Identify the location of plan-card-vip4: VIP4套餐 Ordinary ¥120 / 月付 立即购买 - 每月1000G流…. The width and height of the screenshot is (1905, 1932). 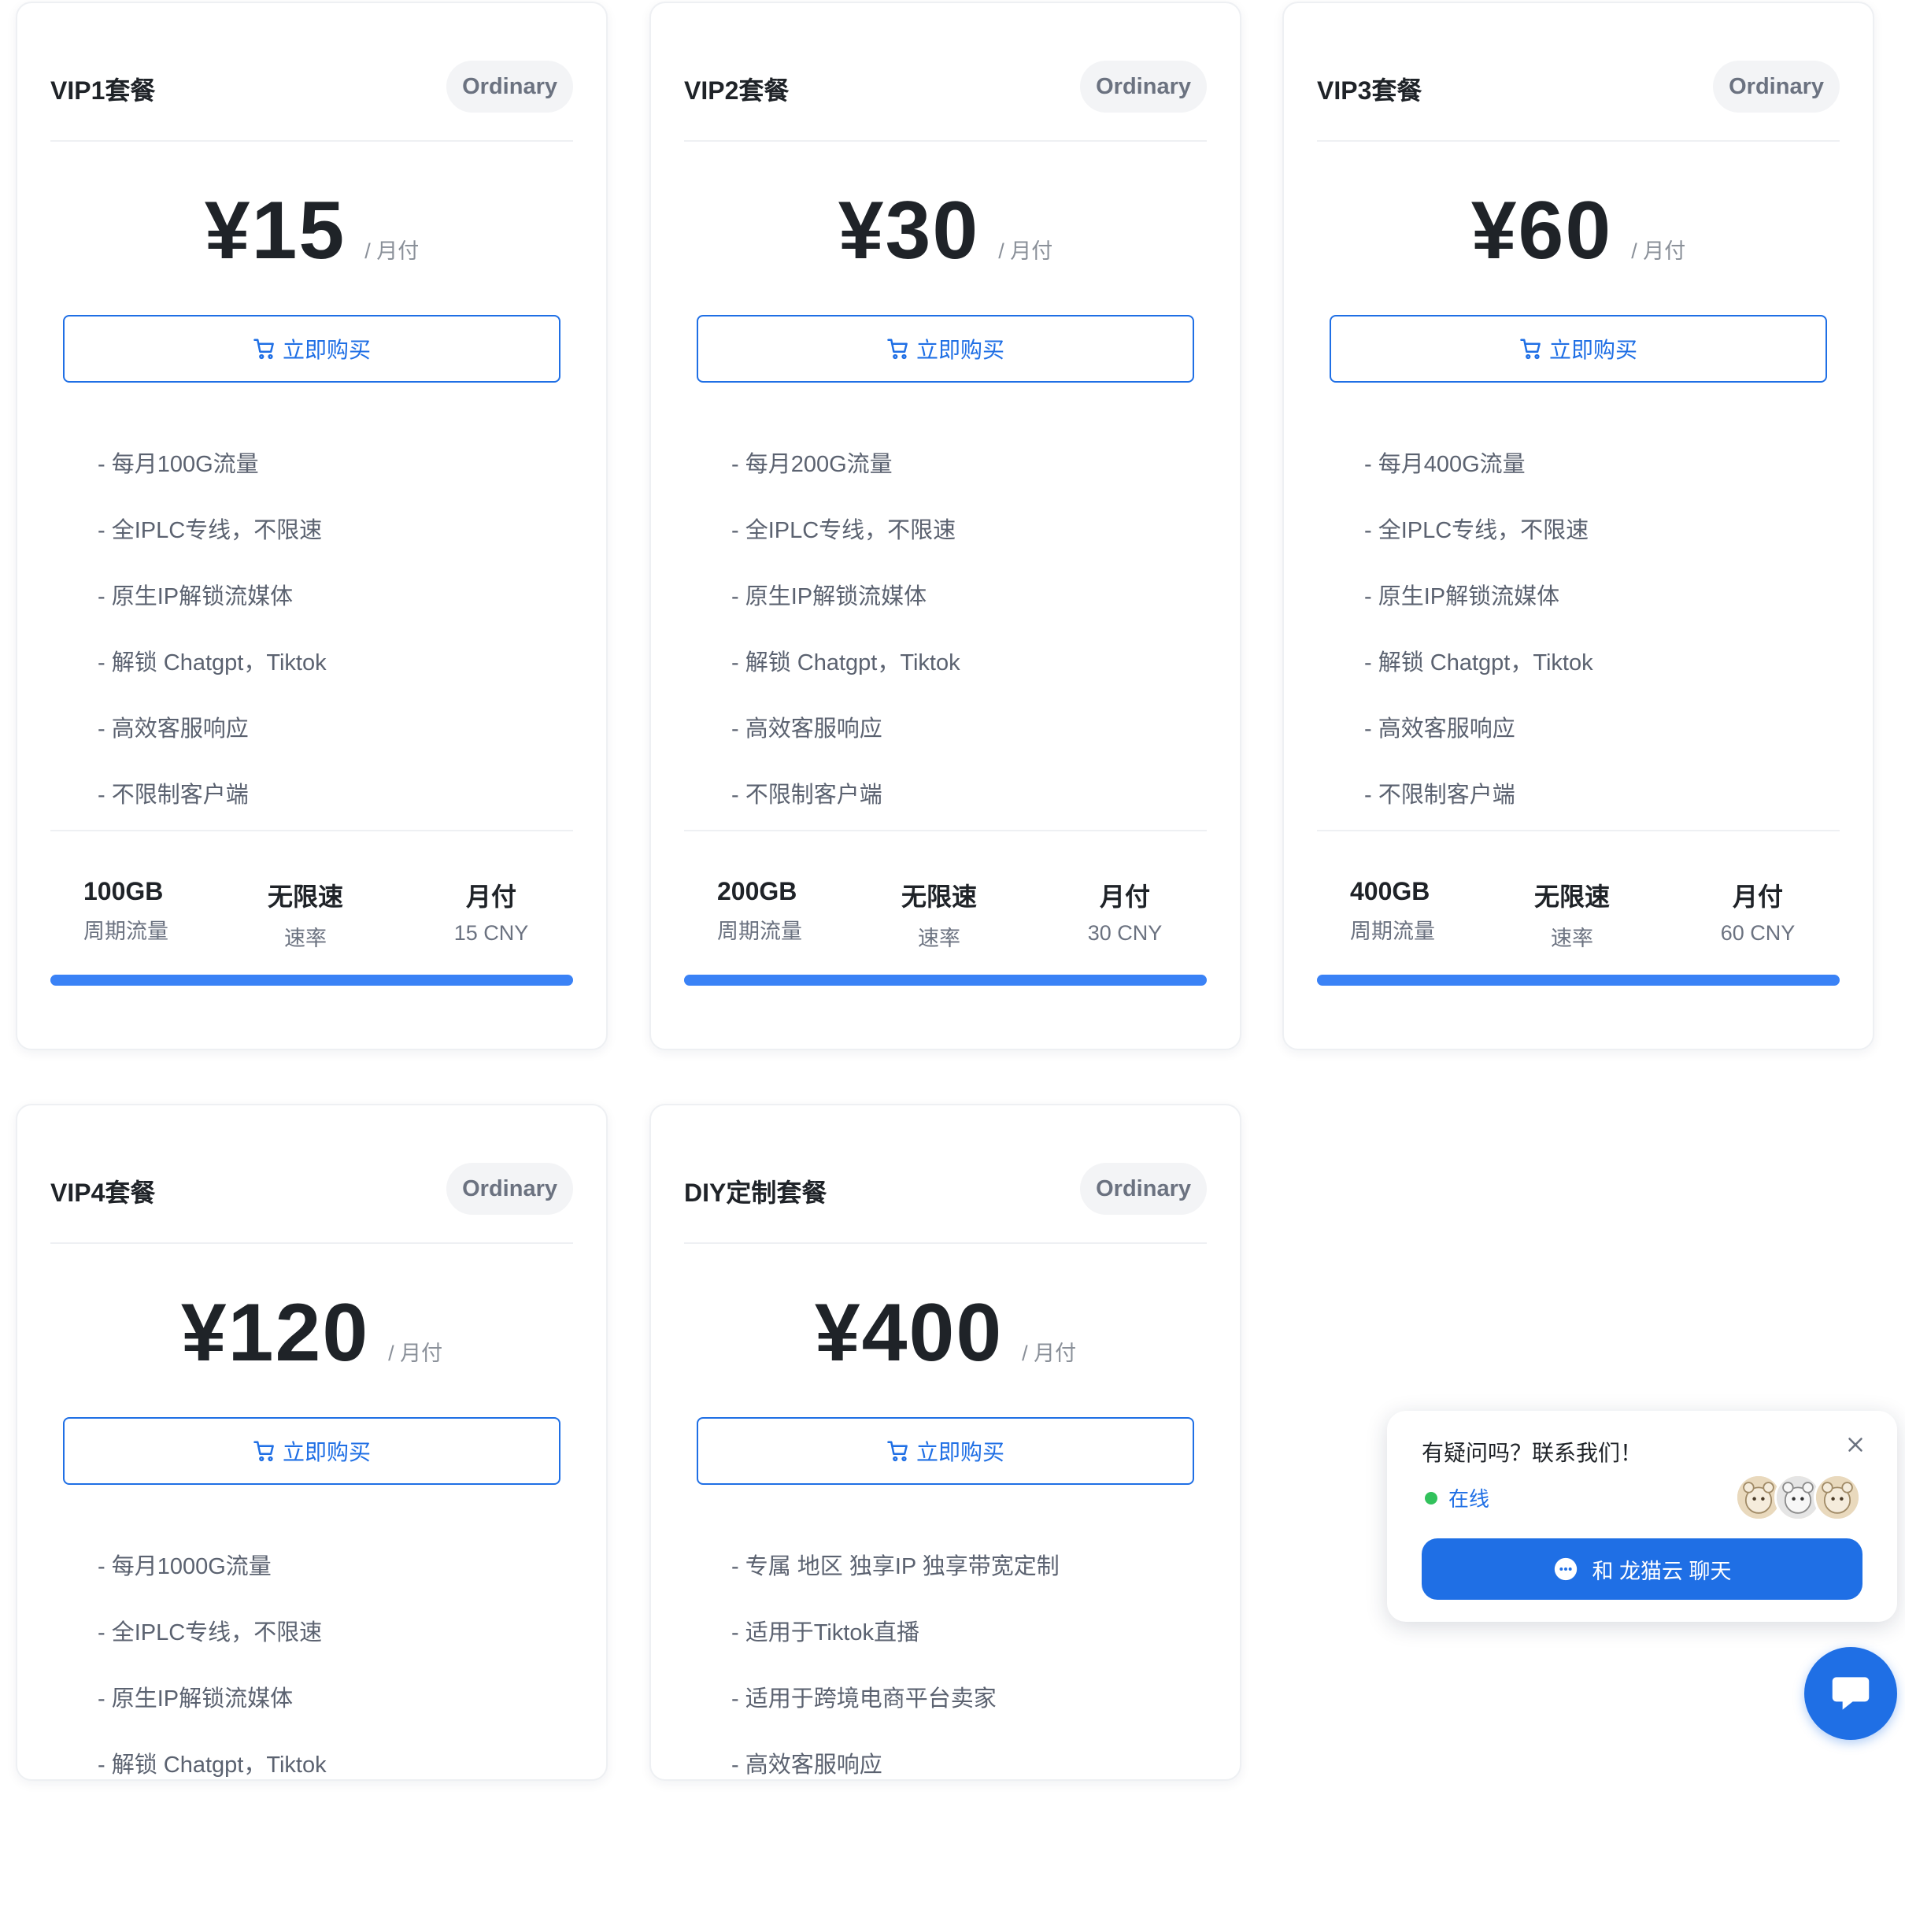
(312, 1442).